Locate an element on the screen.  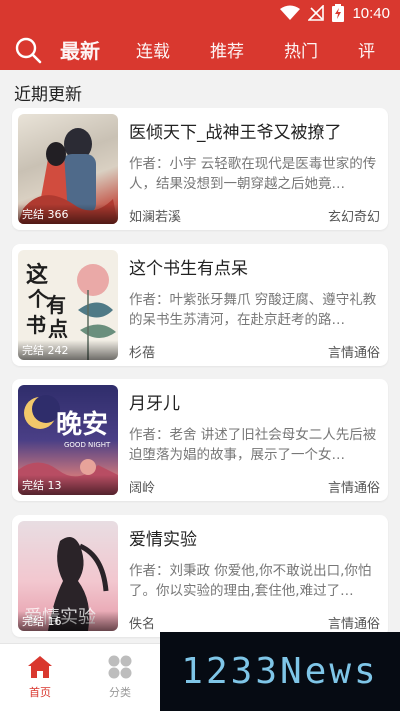
nav-home: 首页 is located at coordinates (40, 677).